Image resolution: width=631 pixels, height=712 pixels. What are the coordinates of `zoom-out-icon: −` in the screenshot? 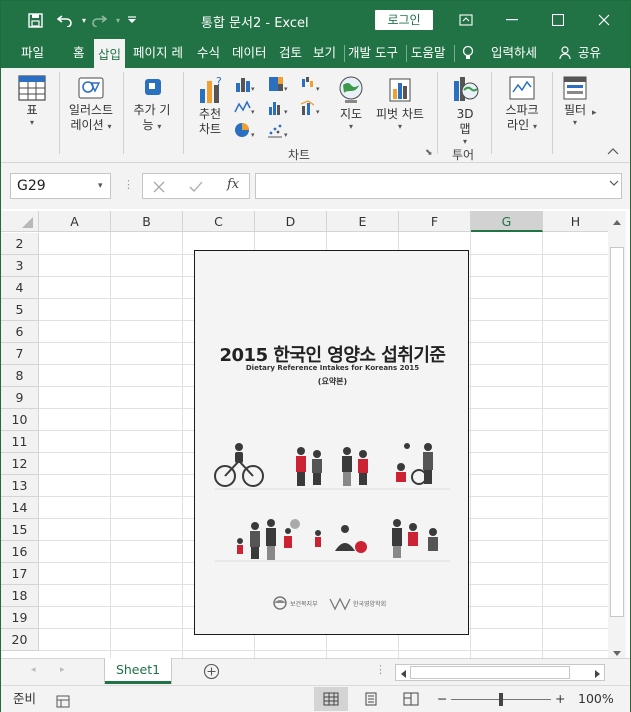 It's located at (442, 699).